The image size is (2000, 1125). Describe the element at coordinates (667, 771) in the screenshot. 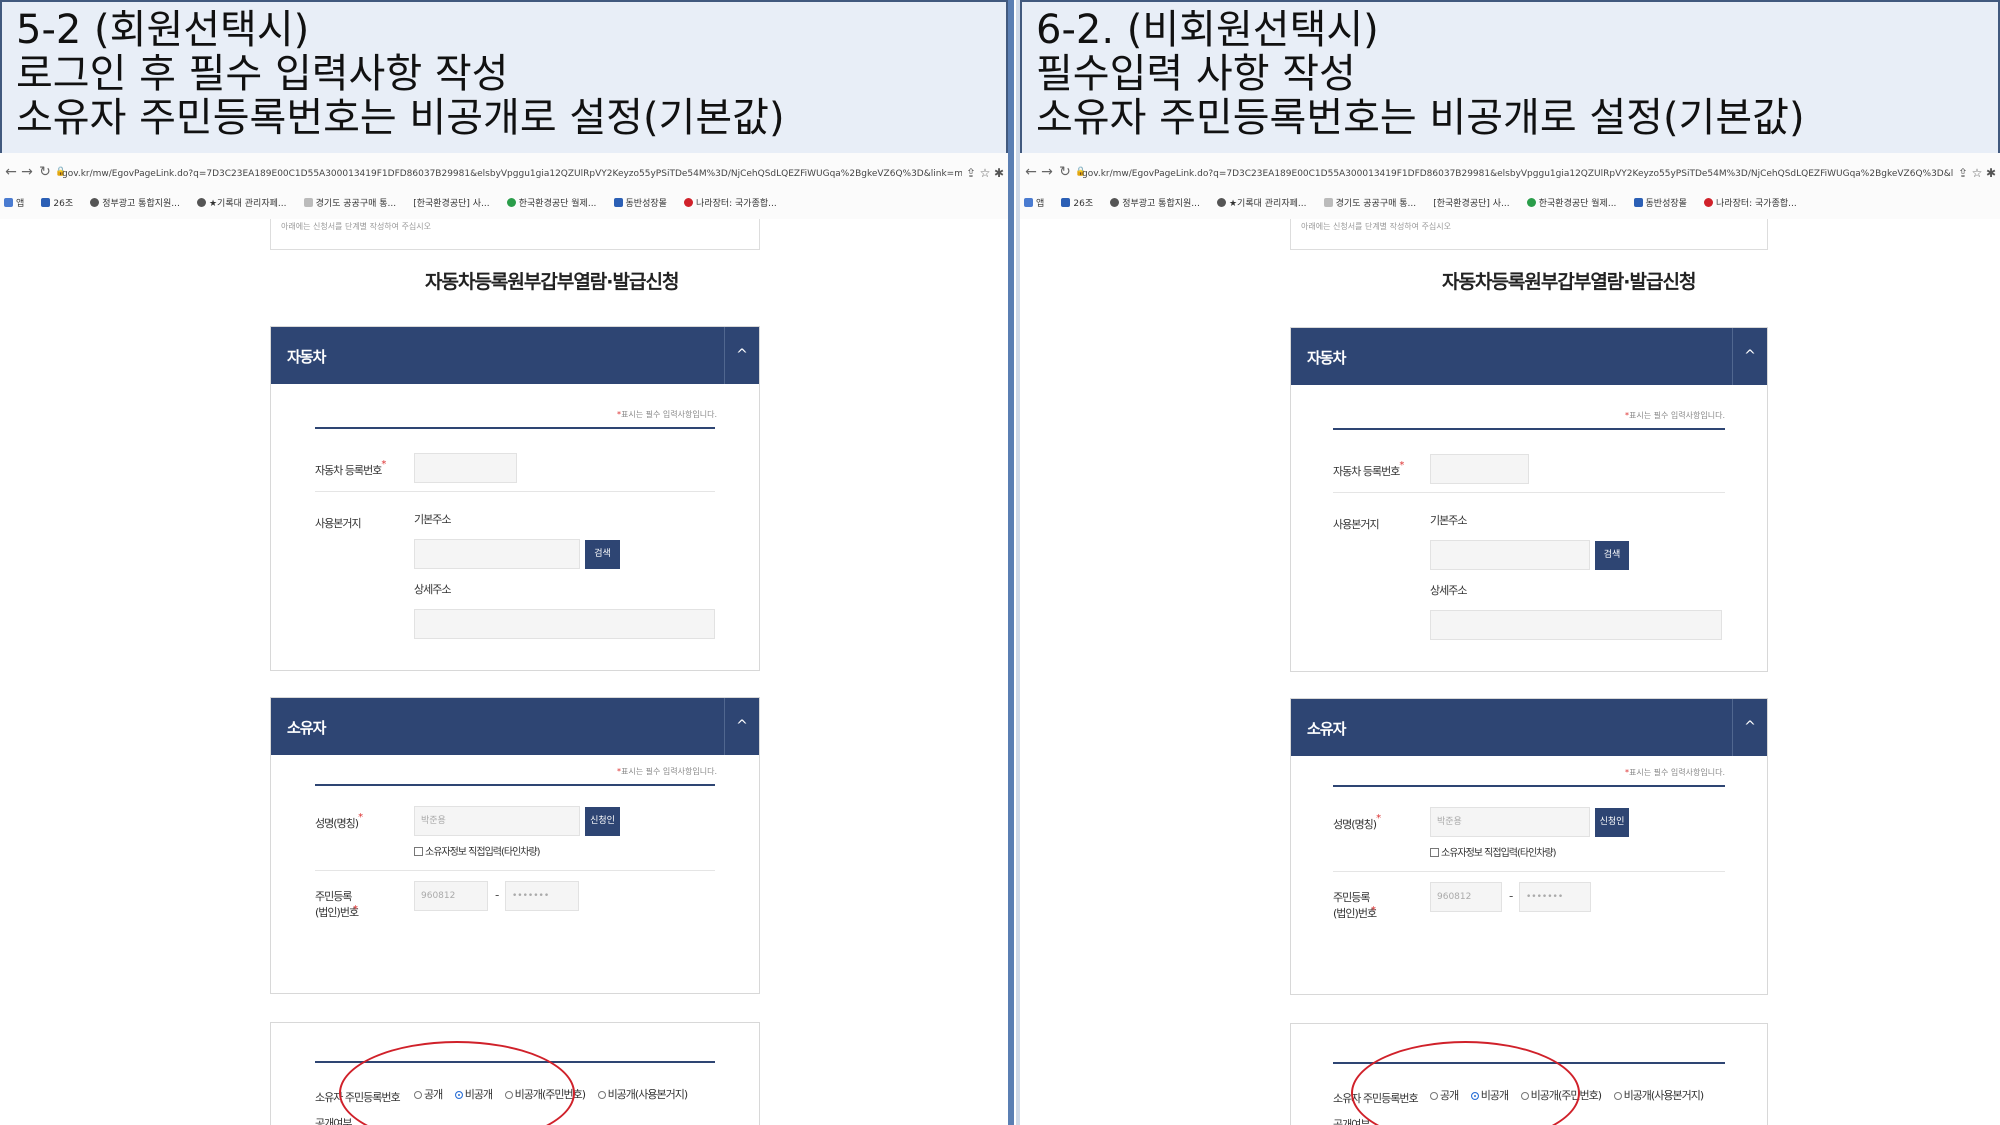

I see `required-note: *표시는 필수 입력사항입니다.` at that location.